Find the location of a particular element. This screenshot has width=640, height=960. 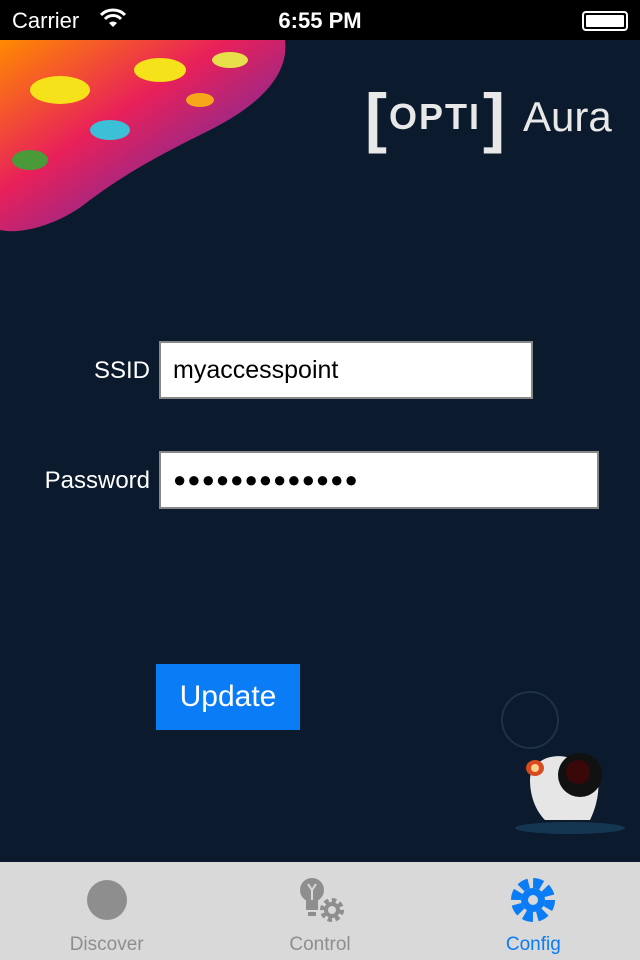

ssid-input: myaccesspoint is located at coordinates (346, 370).